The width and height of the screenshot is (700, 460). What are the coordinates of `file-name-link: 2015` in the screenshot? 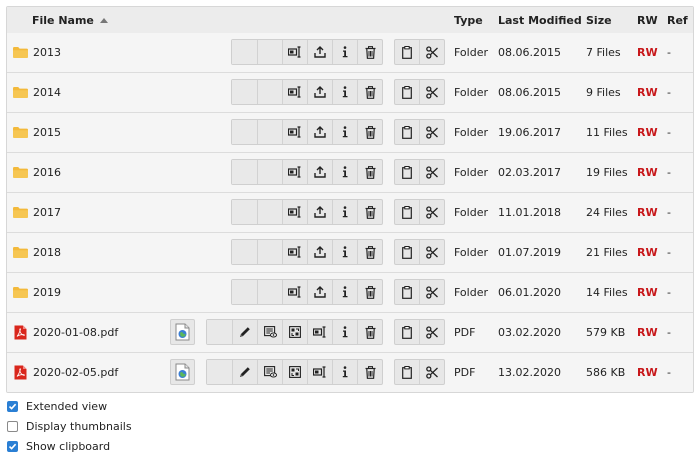 It's located at (47, 132).